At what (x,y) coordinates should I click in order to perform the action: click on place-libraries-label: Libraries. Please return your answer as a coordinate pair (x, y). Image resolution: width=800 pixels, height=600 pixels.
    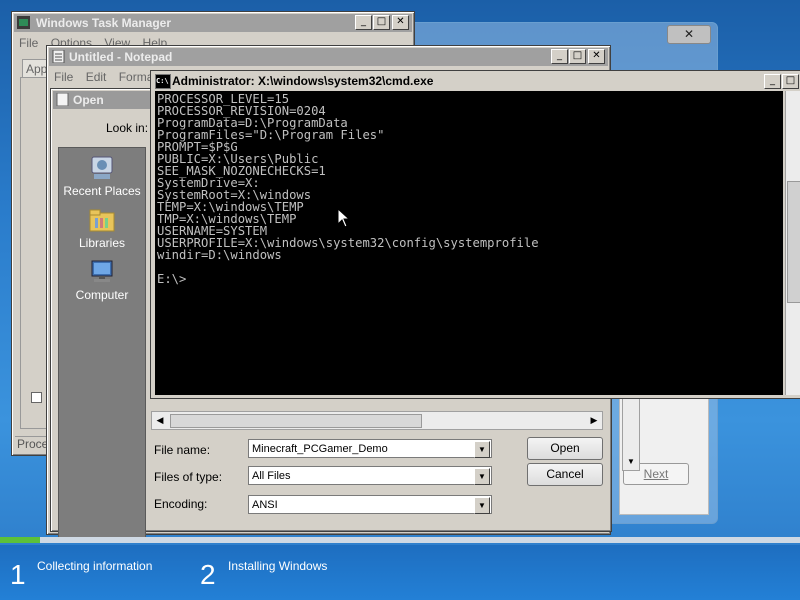
    Looking at the image, I should click on (102, 243).